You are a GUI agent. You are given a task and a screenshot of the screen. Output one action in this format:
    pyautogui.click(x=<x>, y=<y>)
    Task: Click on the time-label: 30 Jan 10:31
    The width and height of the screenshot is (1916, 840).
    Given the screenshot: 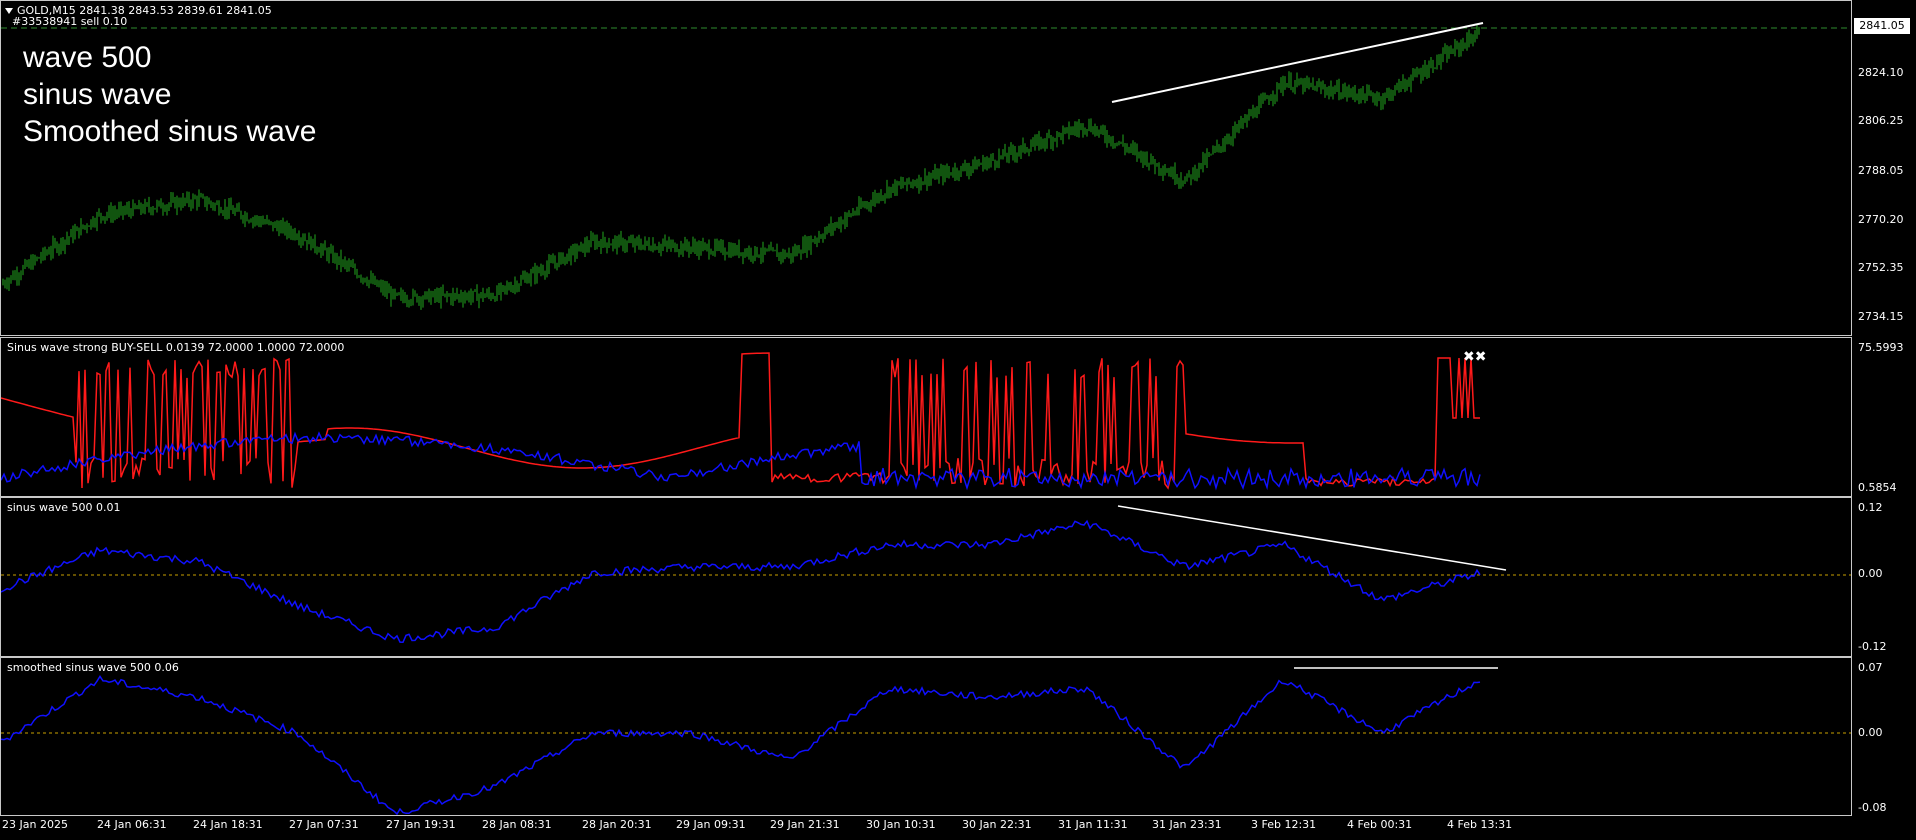 What is the action you would take?
    pyautogui.click(x=901, y=824)
    